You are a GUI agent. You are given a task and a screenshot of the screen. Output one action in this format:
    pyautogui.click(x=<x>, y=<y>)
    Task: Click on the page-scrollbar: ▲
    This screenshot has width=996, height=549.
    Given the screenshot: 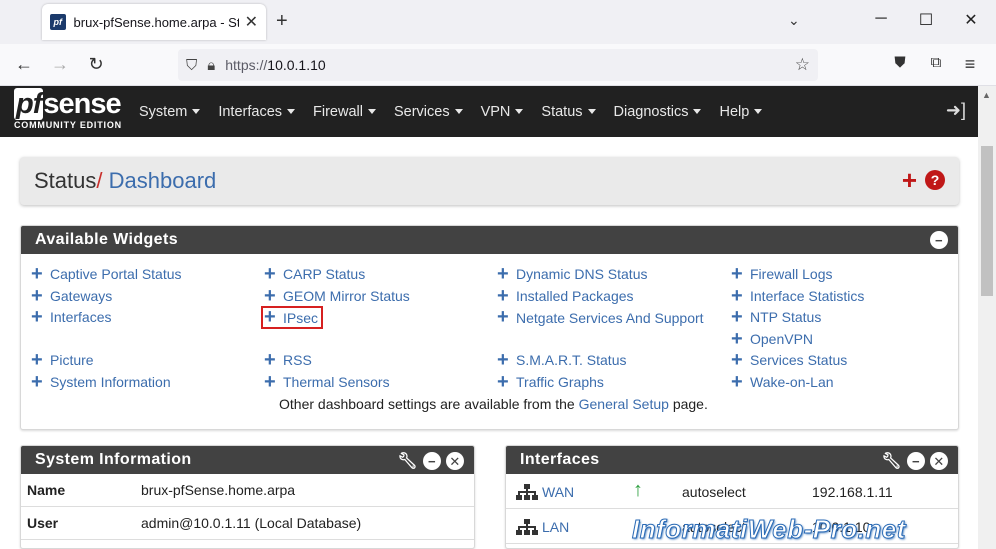 What is the action you would take?
    pyautogui.click(x=987, y=317)
    